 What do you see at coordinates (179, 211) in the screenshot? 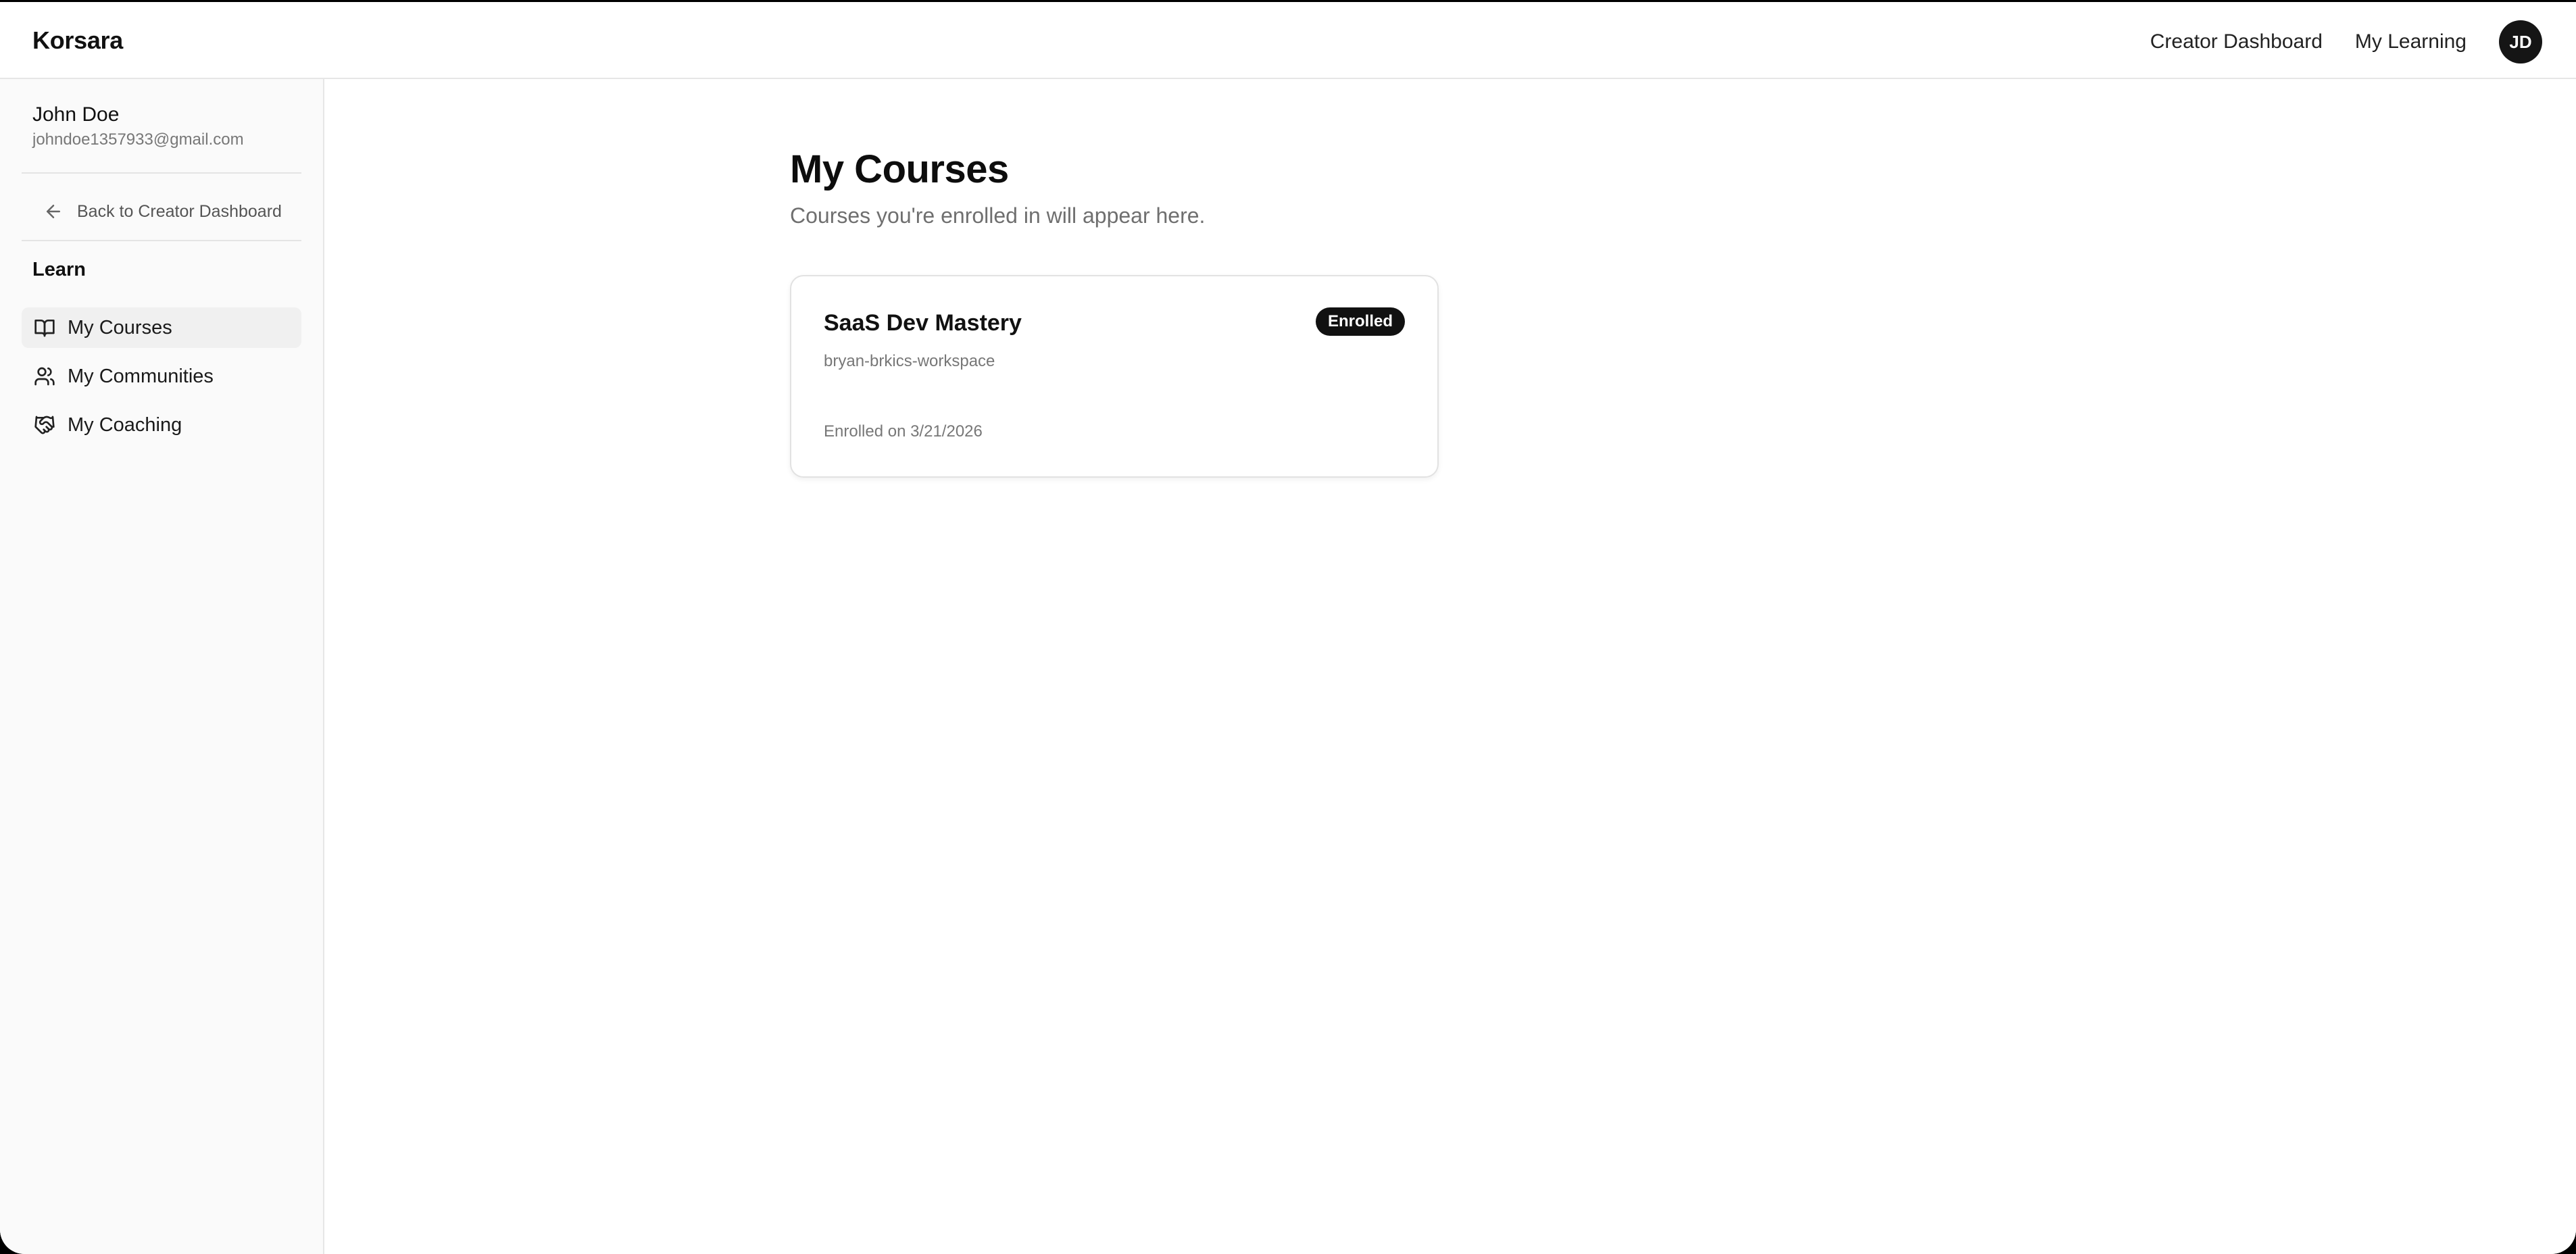
I see `back-link-label: Back to Creator Dashboard` at bounding box center [179, 211].